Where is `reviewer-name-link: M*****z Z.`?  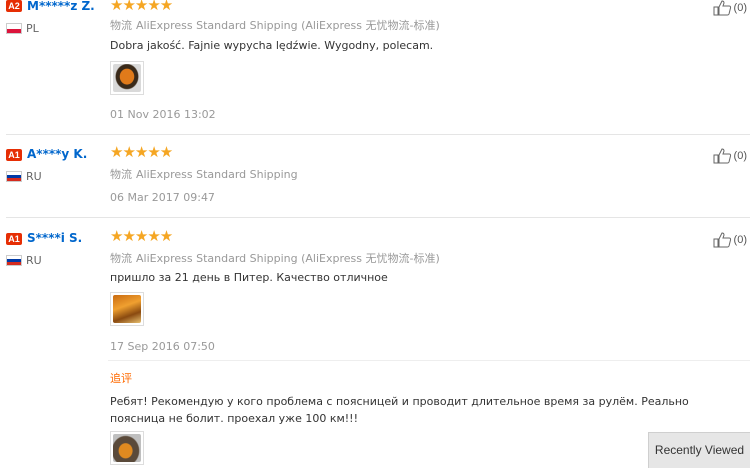
reviewer-name-link: M*****z Z. is located at coordinates (61, 6).